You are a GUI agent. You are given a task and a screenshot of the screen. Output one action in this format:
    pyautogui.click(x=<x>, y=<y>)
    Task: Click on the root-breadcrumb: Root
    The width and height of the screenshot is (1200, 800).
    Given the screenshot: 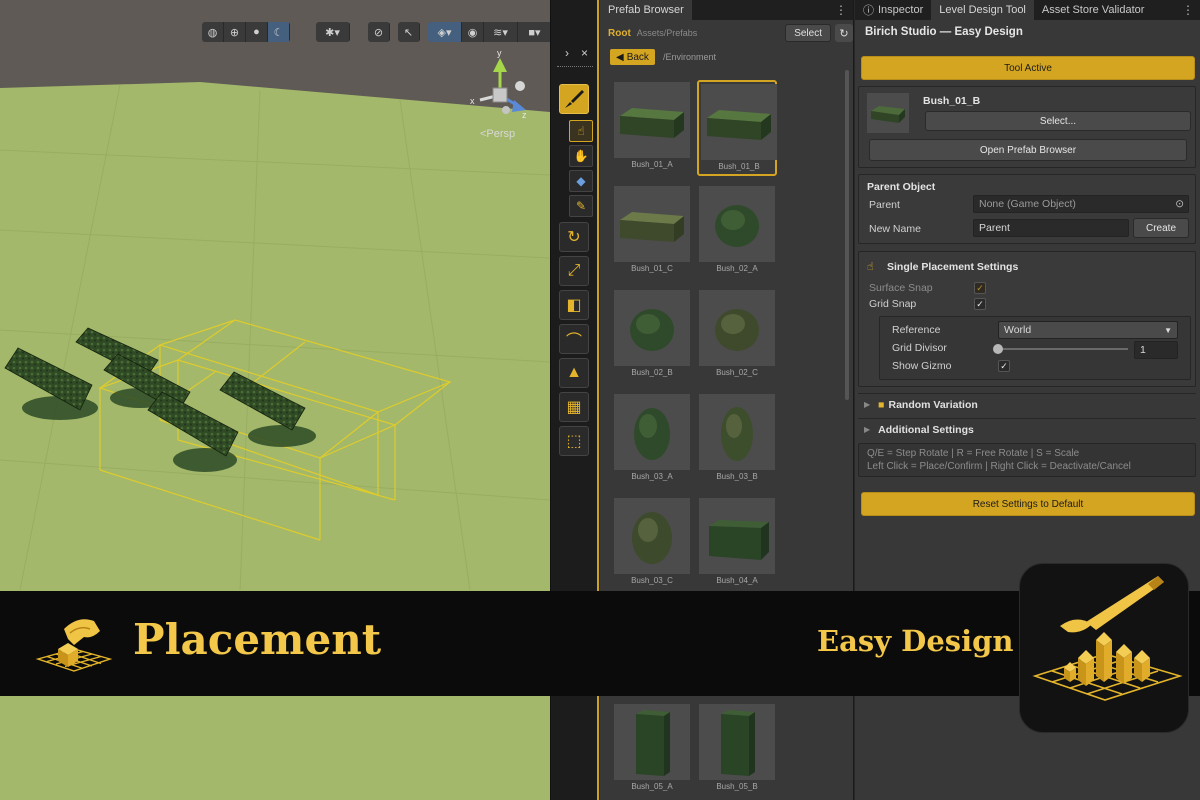 What is the action you would take?
    pyautogui.click(x=619, y=33)
    